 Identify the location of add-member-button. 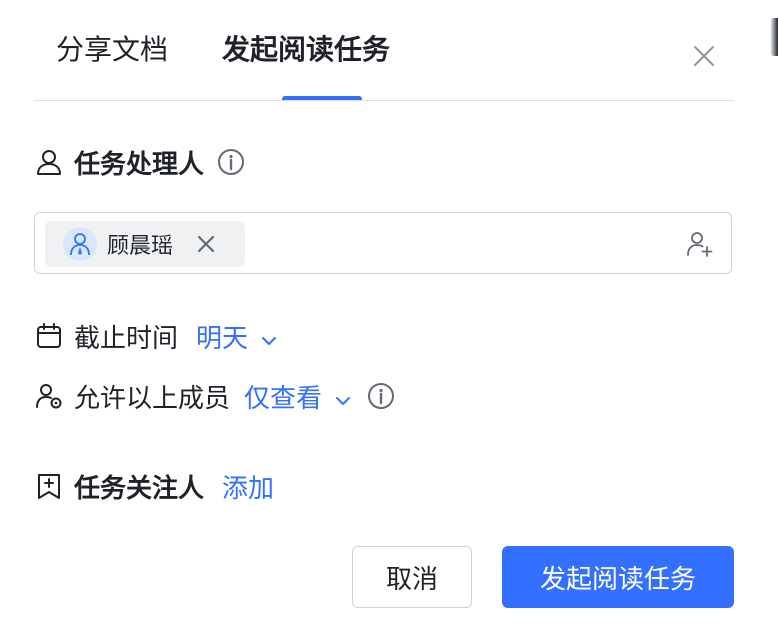
(700, 244).